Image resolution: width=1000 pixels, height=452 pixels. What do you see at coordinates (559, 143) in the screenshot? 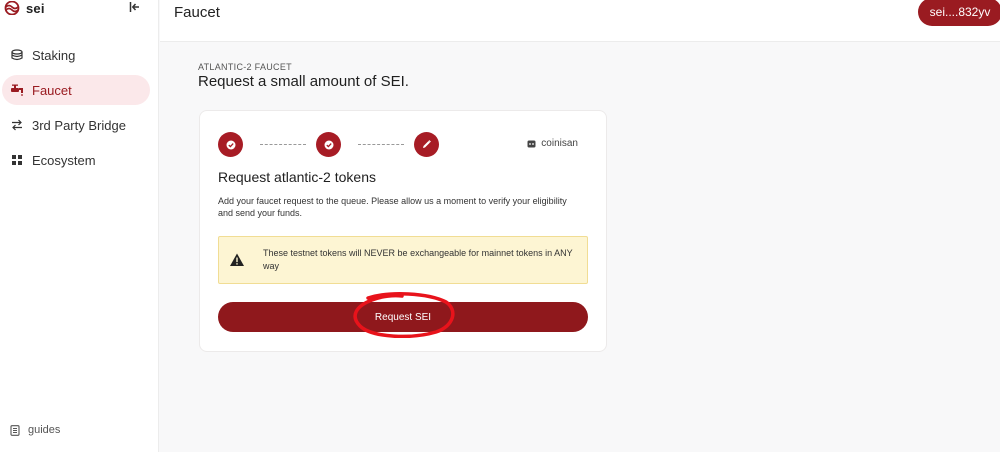
I see `discord-username: coinisan` at bounding box center [559, 143].